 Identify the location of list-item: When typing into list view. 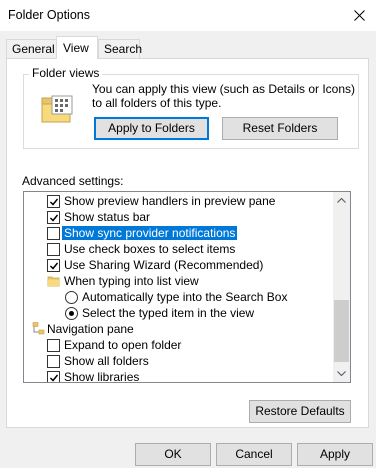
(178, 281).